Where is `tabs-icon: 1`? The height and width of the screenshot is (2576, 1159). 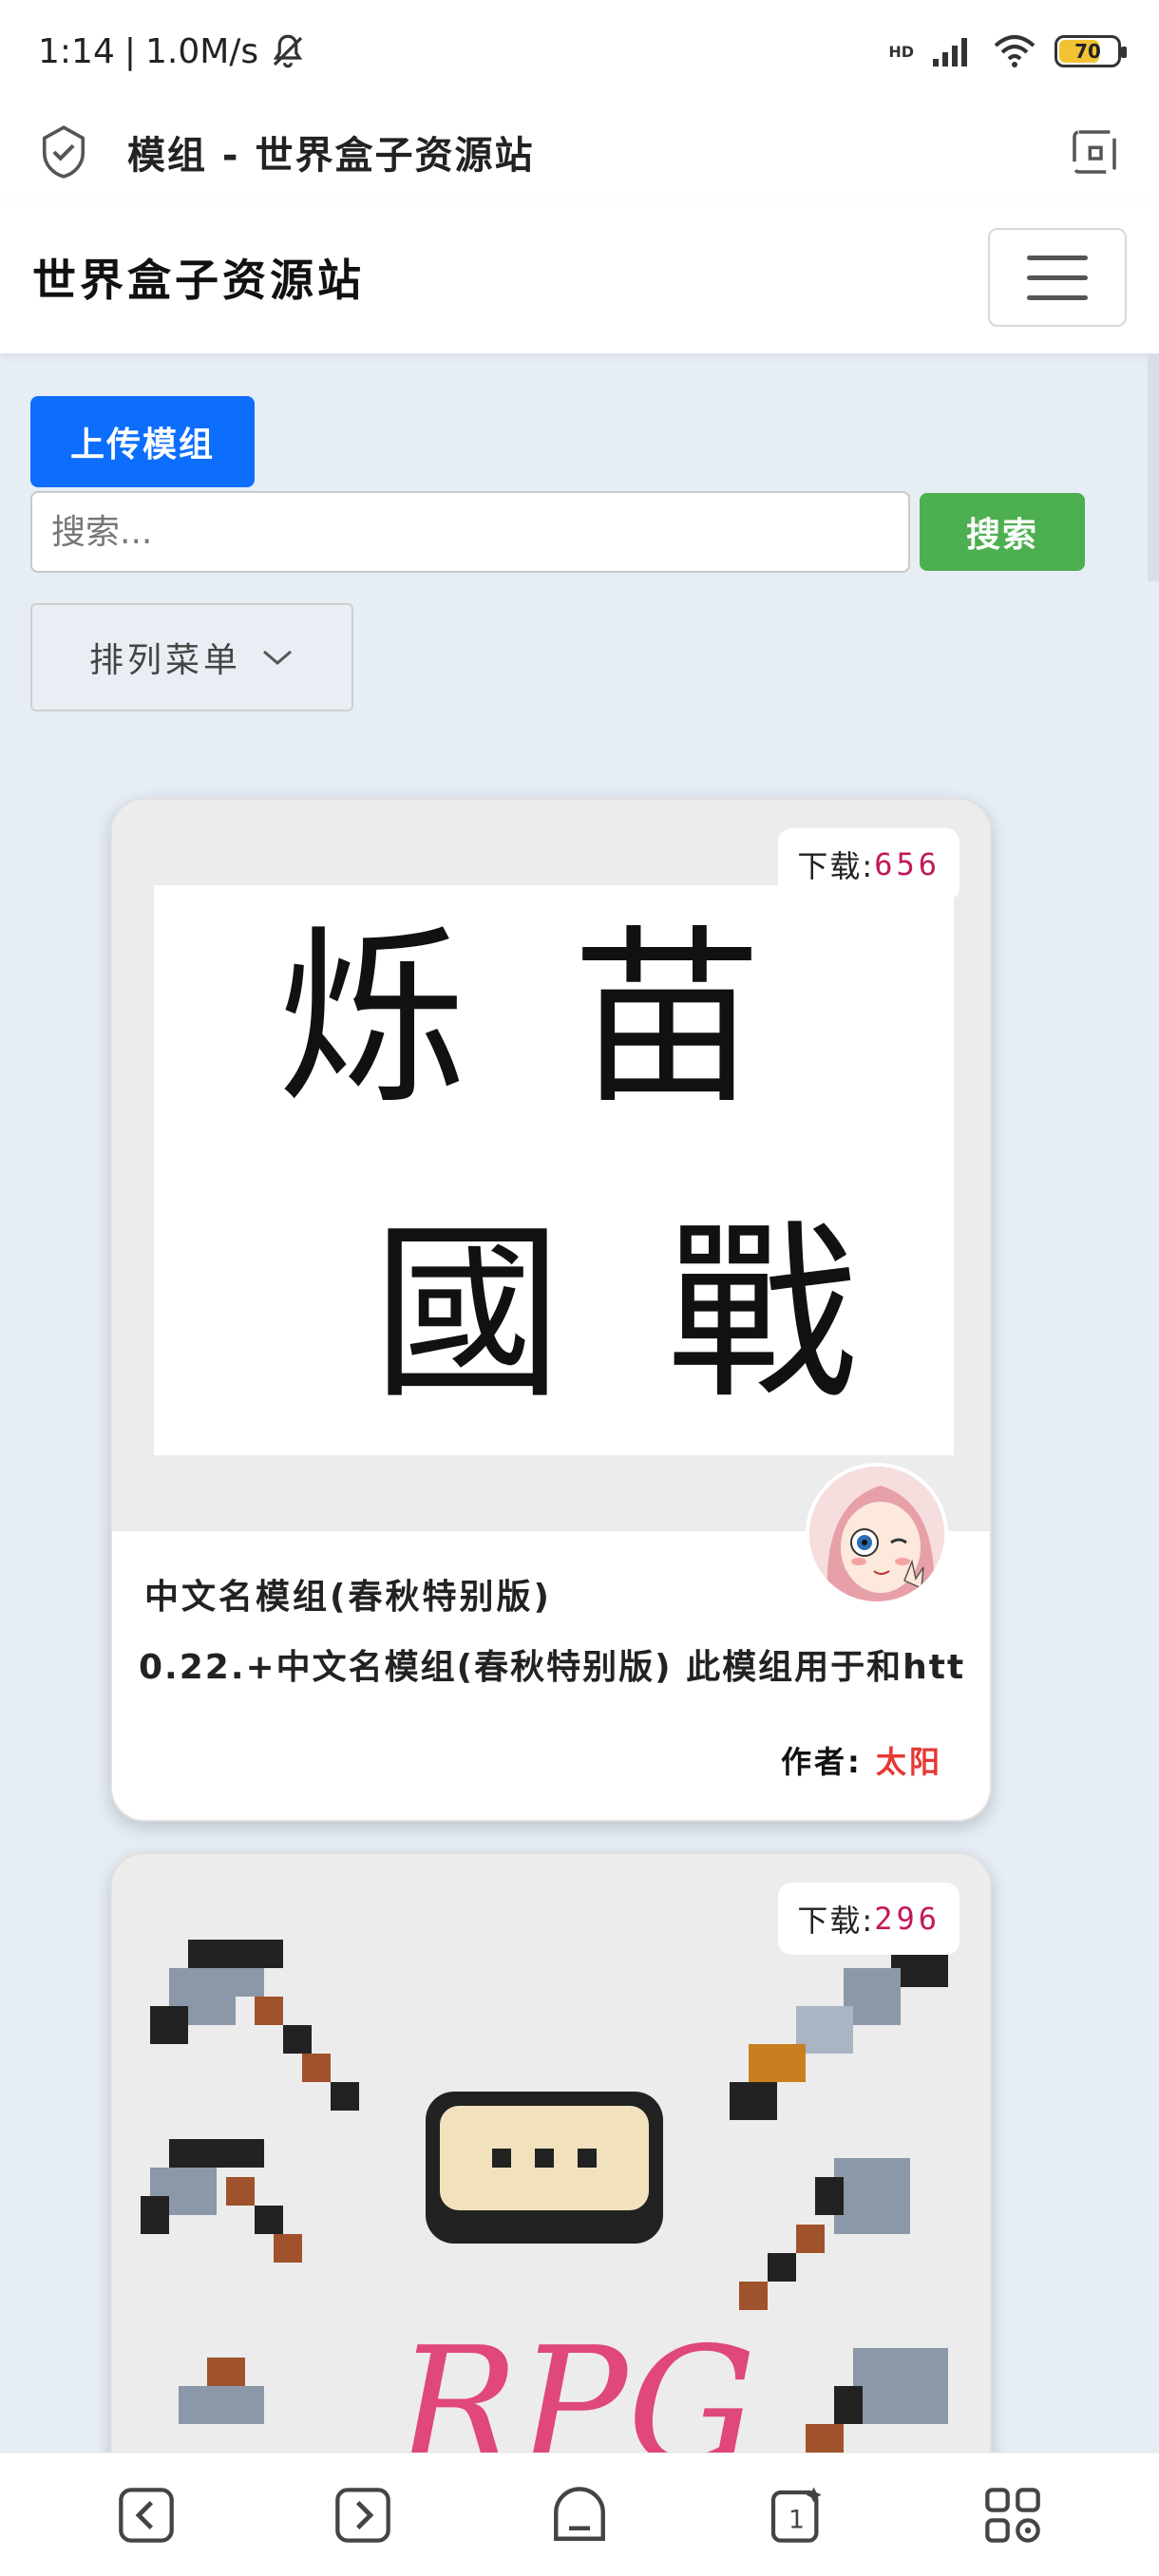 tabs-icon: 1 is located at coordinates (796, 2515).